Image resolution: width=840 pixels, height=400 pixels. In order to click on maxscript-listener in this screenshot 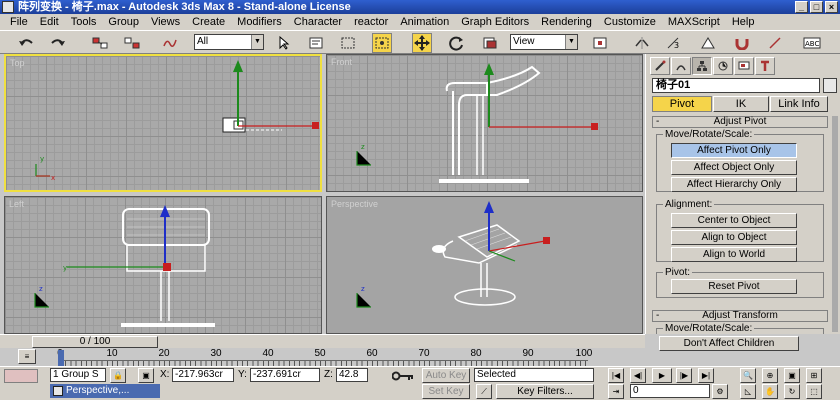, I will do `click(21, 376)`.